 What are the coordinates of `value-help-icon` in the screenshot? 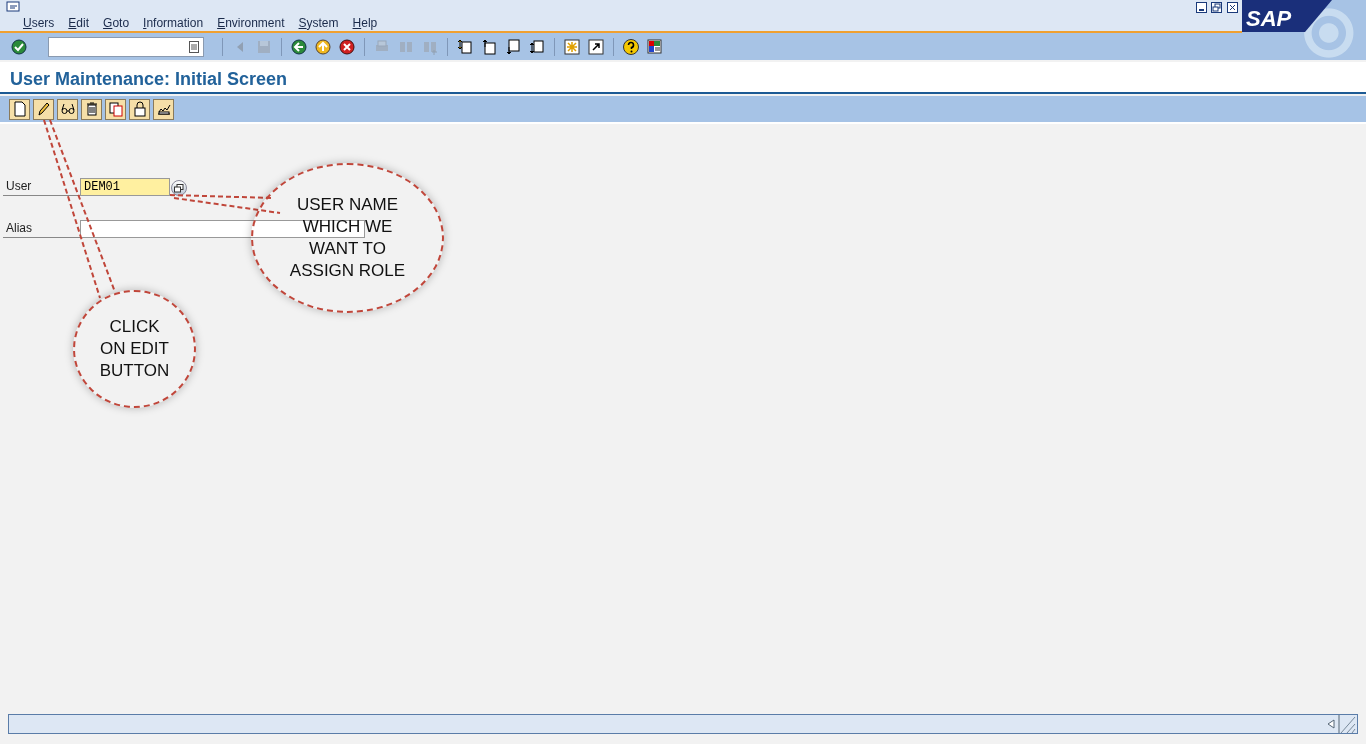 It's located at (179, 188).